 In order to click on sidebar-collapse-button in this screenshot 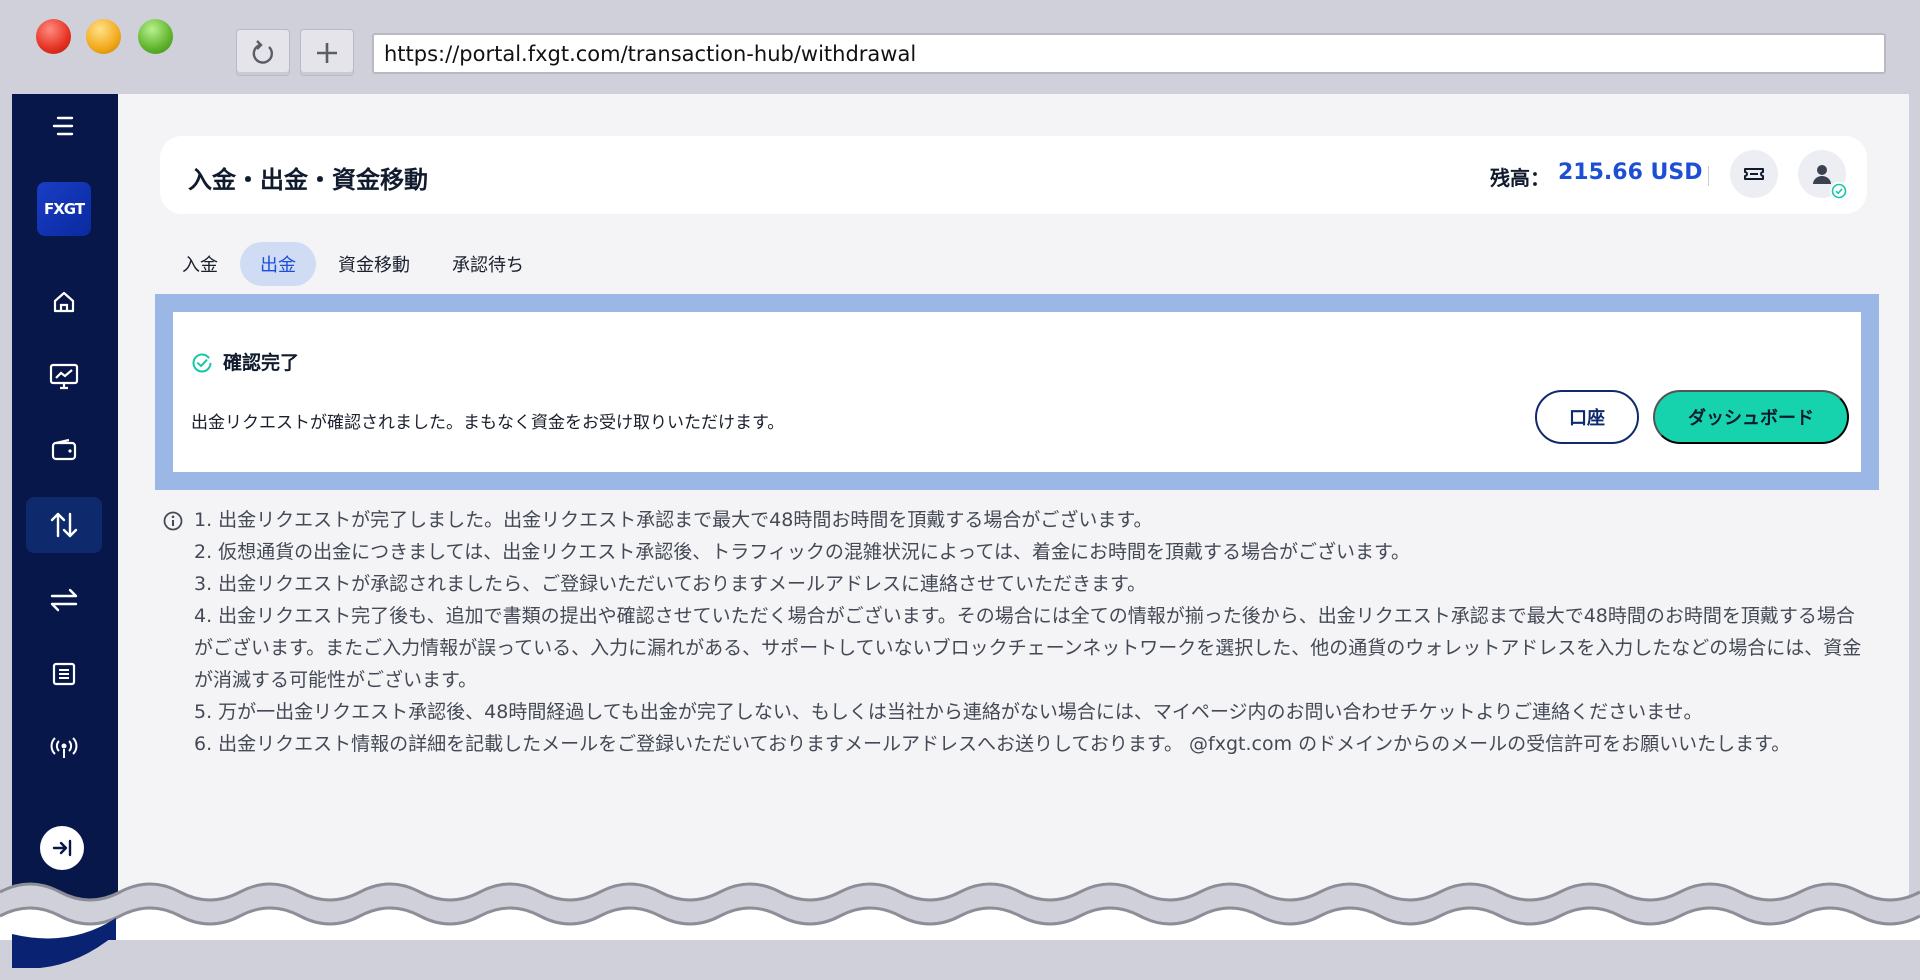, I will do `click(62, 848)`.